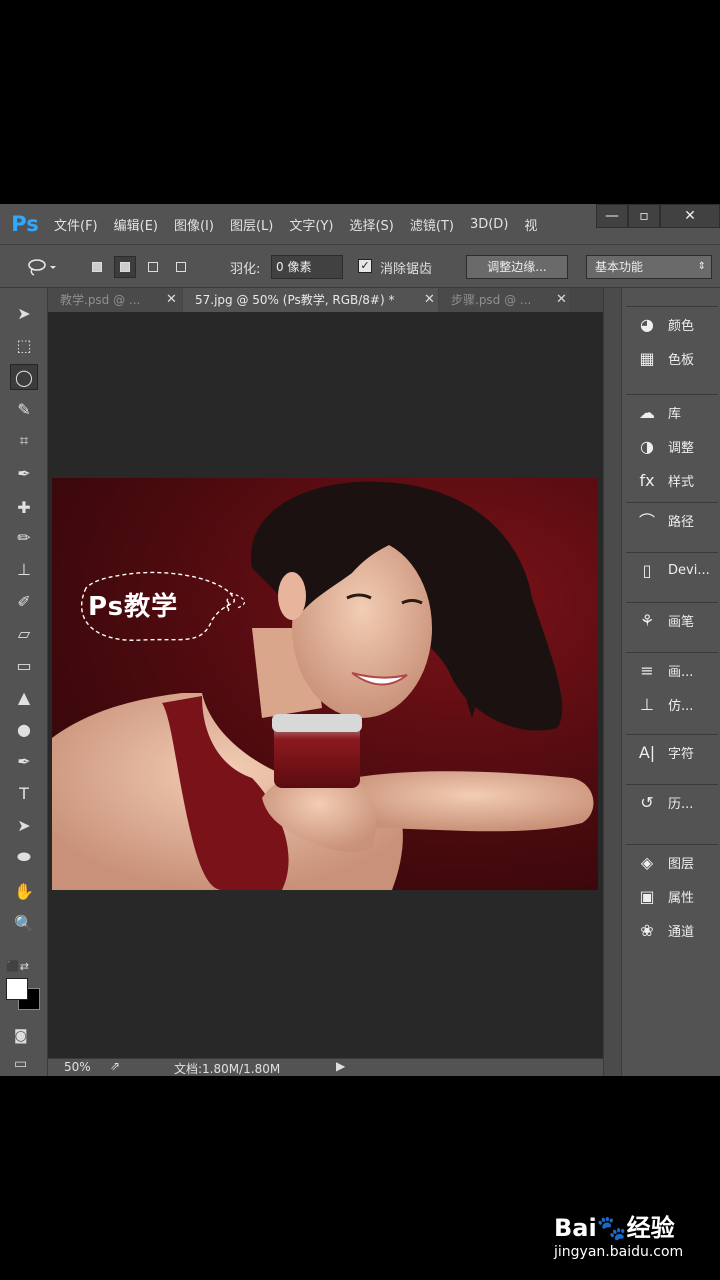 This screenshot has height=1280, width=720. What do you see at coordinates (647, 480) in the screenshot?
I see `styles-icon: fx` at bounding box center [647, 480].